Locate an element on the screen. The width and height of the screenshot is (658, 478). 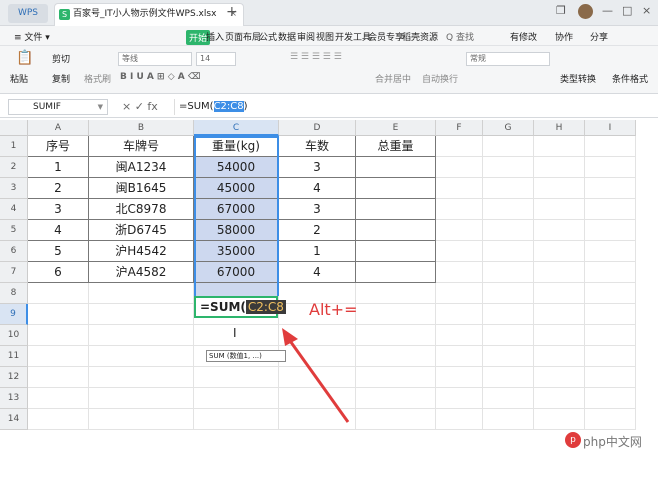
copy-button: 复制 is located at coordinates (61, 78).